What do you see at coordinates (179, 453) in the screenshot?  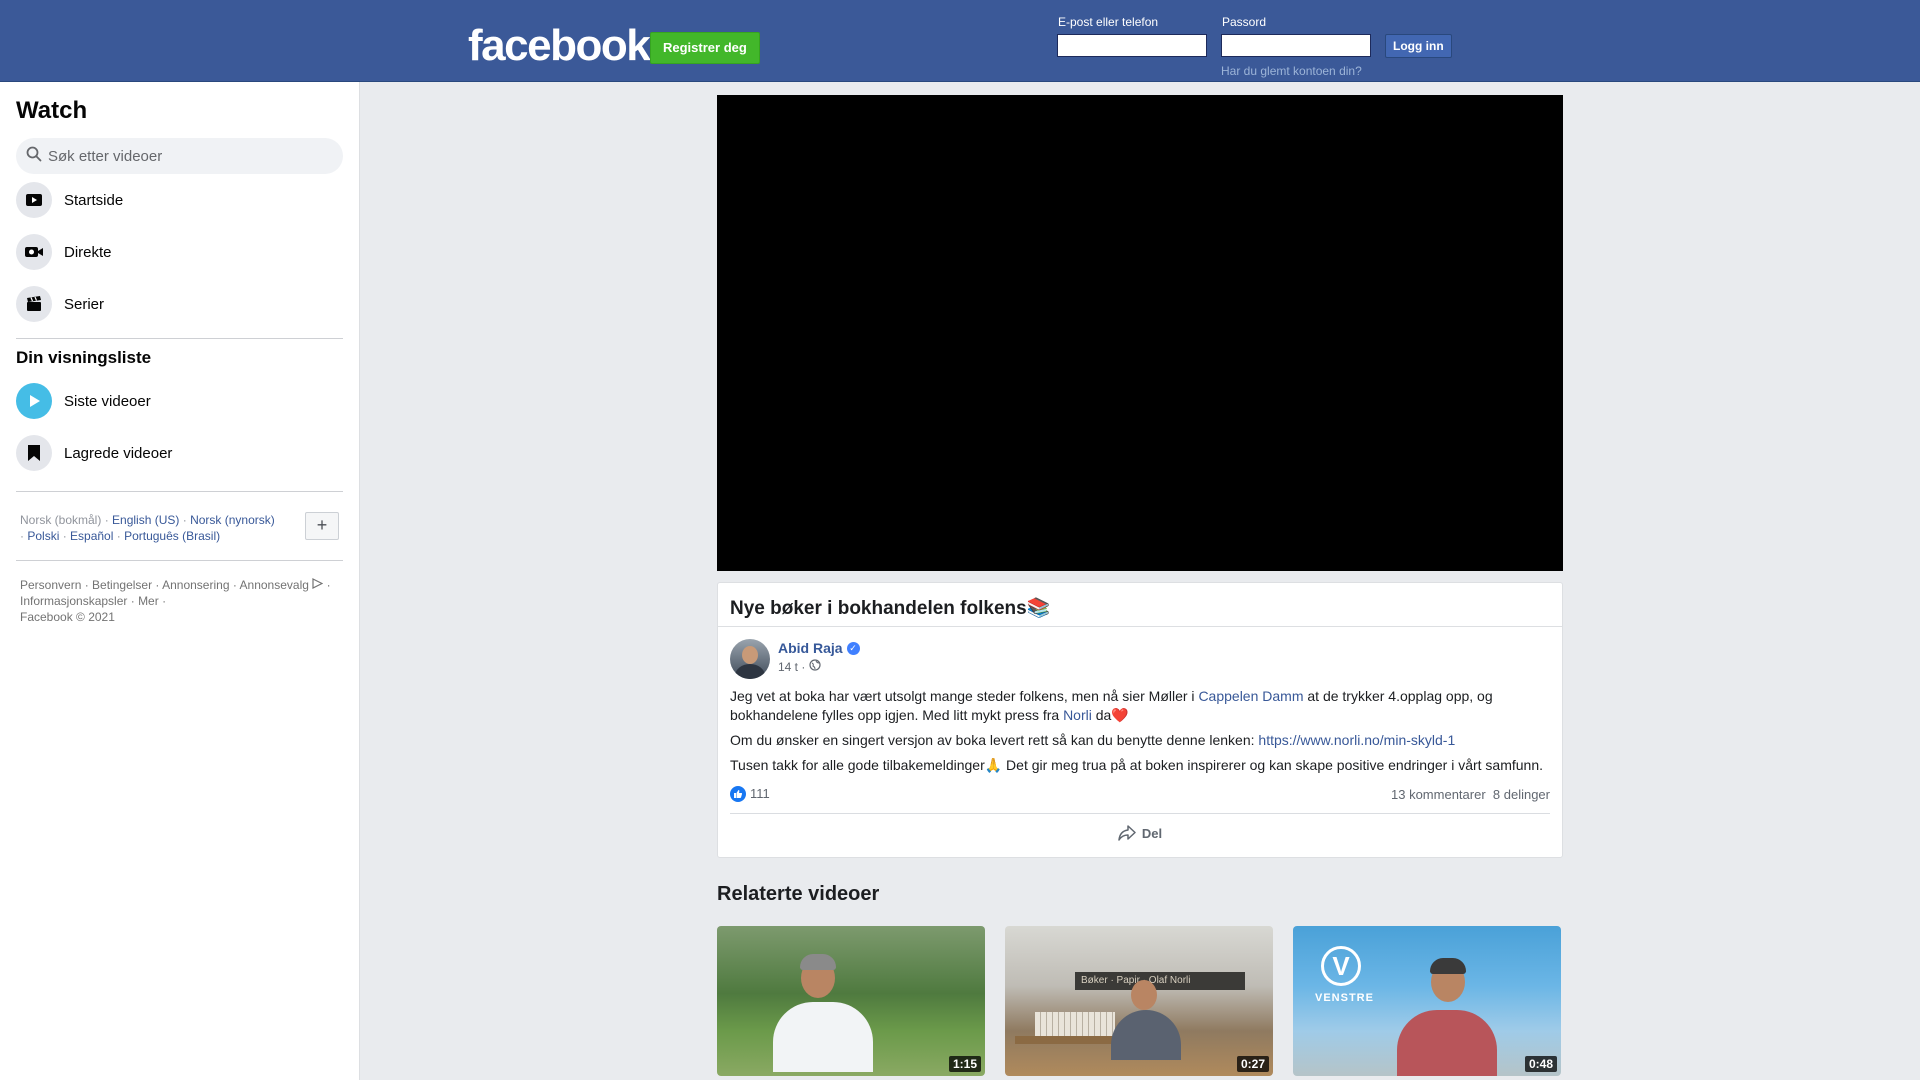 I see `sidebar-item-lagrede-videoer: Lagrede videoer` at bounding box center [179, 453].